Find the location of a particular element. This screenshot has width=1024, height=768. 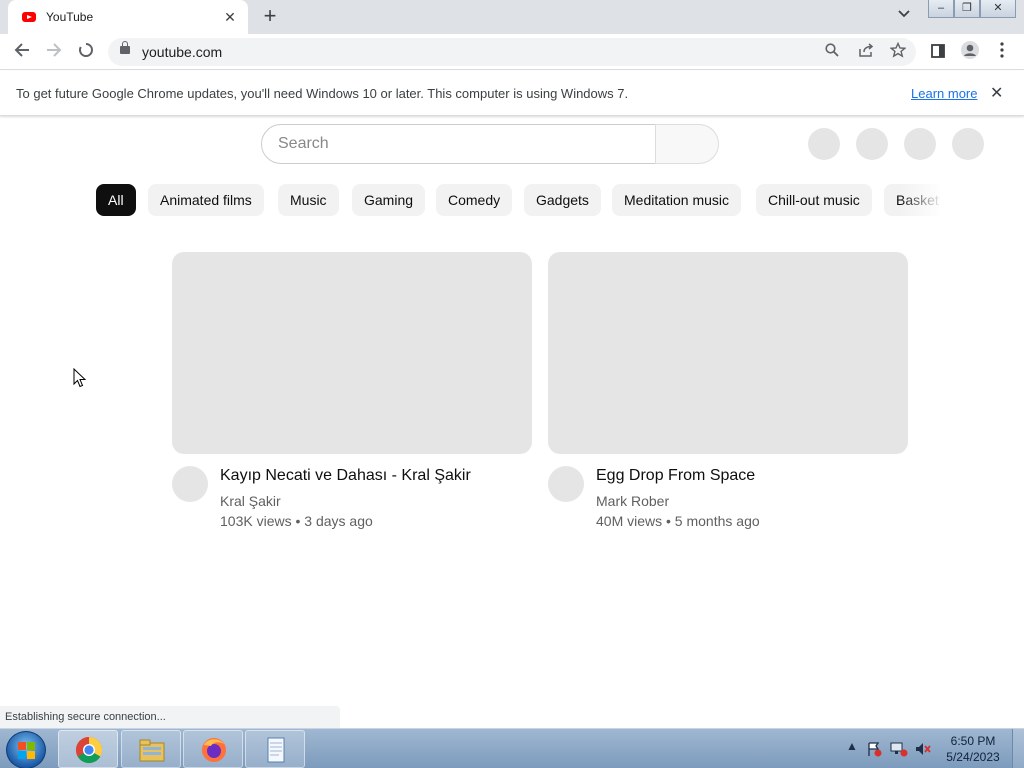

start-button is located at coordinates (26, 749).